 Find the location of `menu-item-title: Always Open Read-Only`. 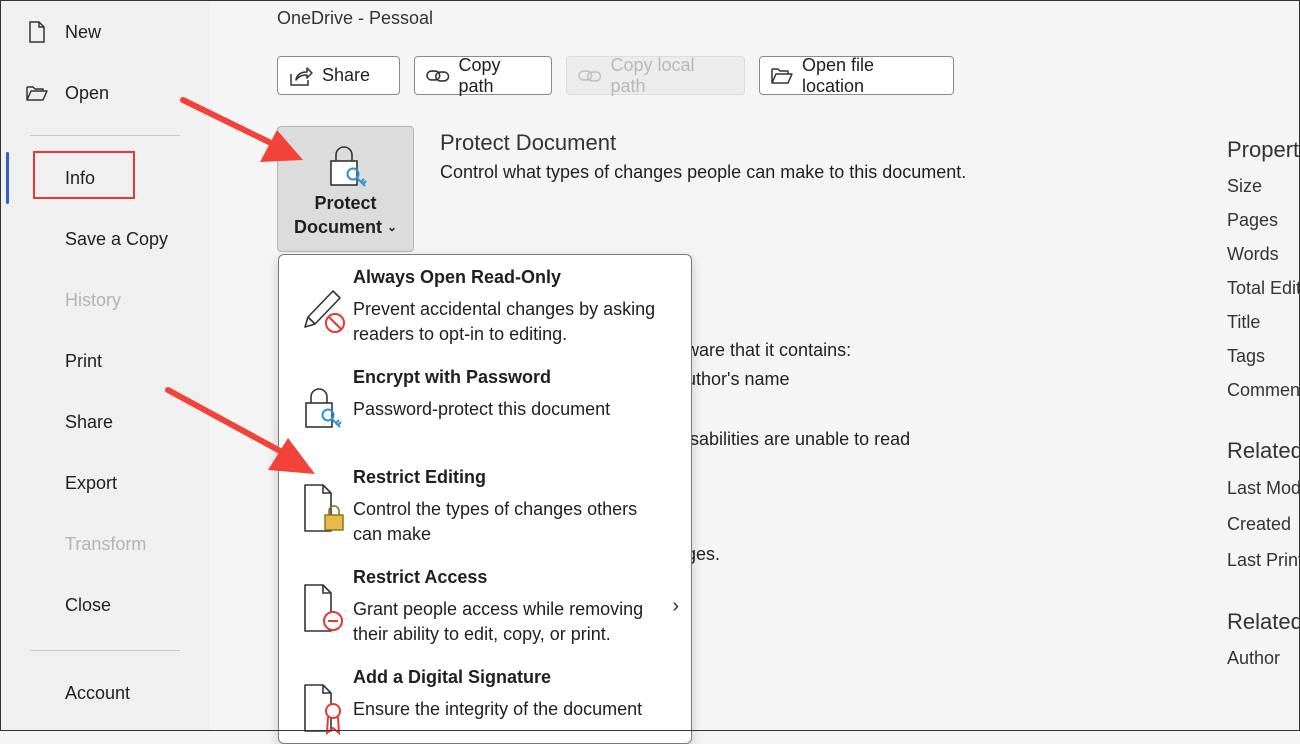

menu-item-title: Always Open Read-Only is located at coordinates (457, 277).